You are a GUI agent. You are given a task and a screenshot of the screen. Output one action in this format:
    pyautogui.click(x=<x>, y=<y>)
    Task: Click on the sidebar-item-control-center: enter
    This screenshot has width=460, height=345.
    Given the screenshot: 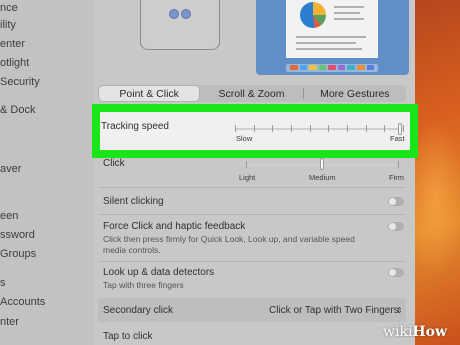 What is the action you would take?
    pyautogui.click(x=12, y=44)
    